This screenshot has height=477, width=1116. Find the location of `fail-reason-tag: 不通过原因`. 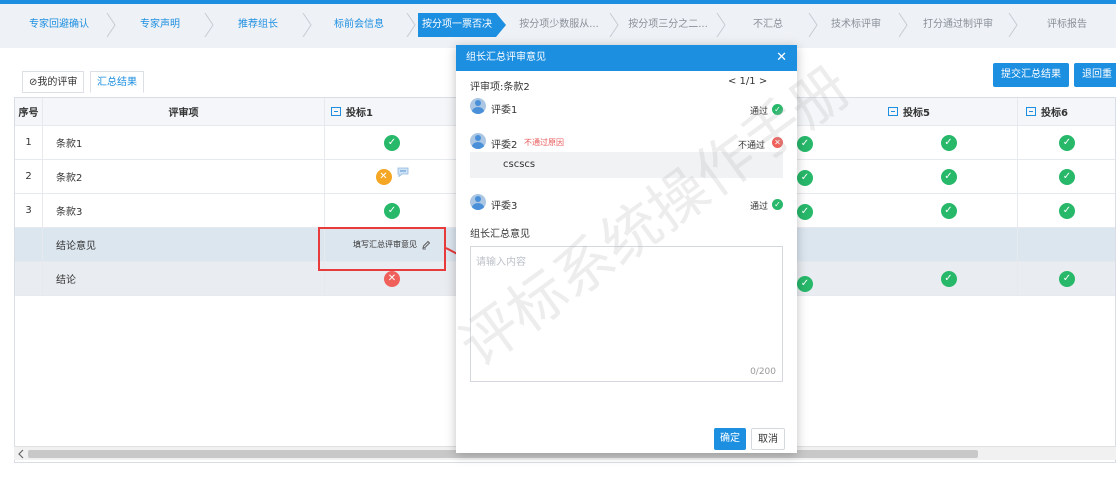

fail-reason-tag: 不通过原因 is located at coordinates (544, 142).